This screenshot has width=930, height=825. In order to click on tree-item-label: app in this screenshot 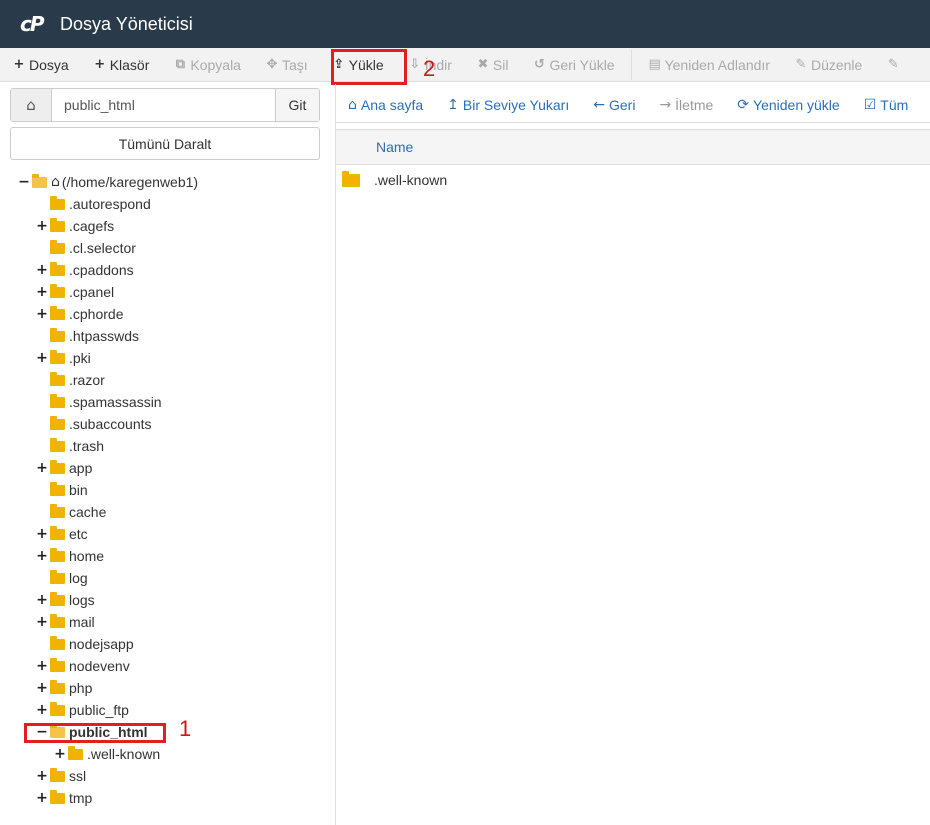, I will do `click(81, 468)`.